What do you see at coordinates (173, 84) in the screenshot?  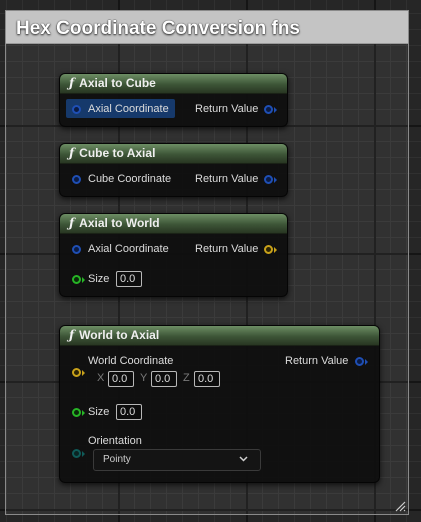 I see `node-header: ƒ Axial to Cube` at bounding box center [173, 84].